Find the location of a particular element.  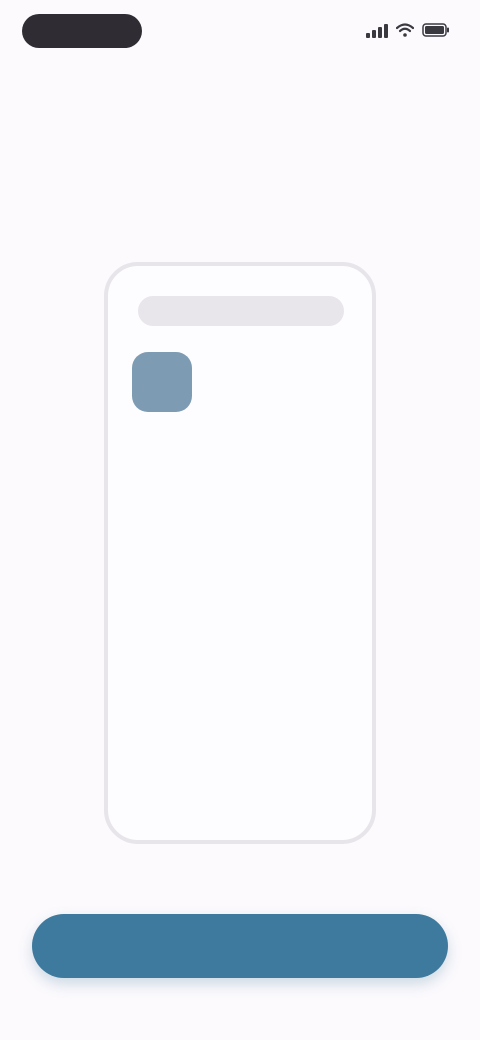

status-time is located at coordinates (82, 31).